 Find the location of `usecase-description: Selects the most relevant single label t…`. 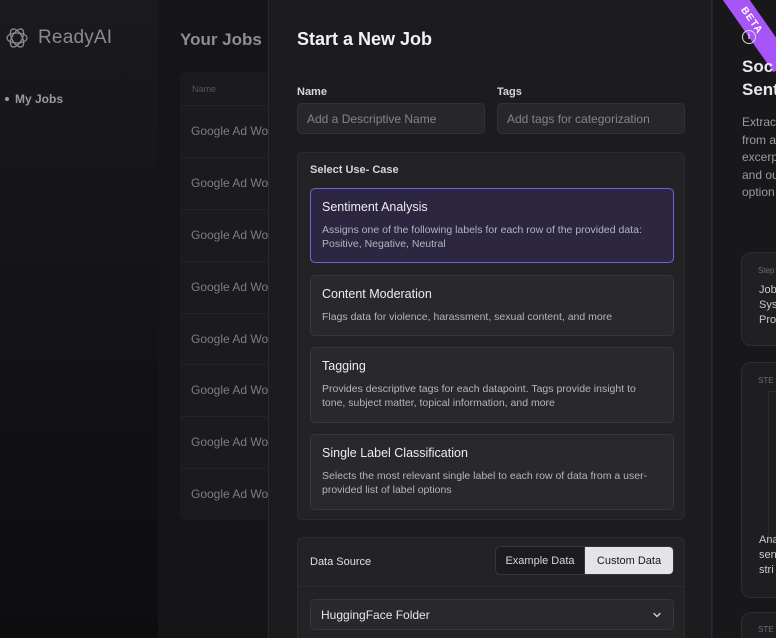

usecase-description: Selects the most relevant single label t… is located at coordinates (485, 483).